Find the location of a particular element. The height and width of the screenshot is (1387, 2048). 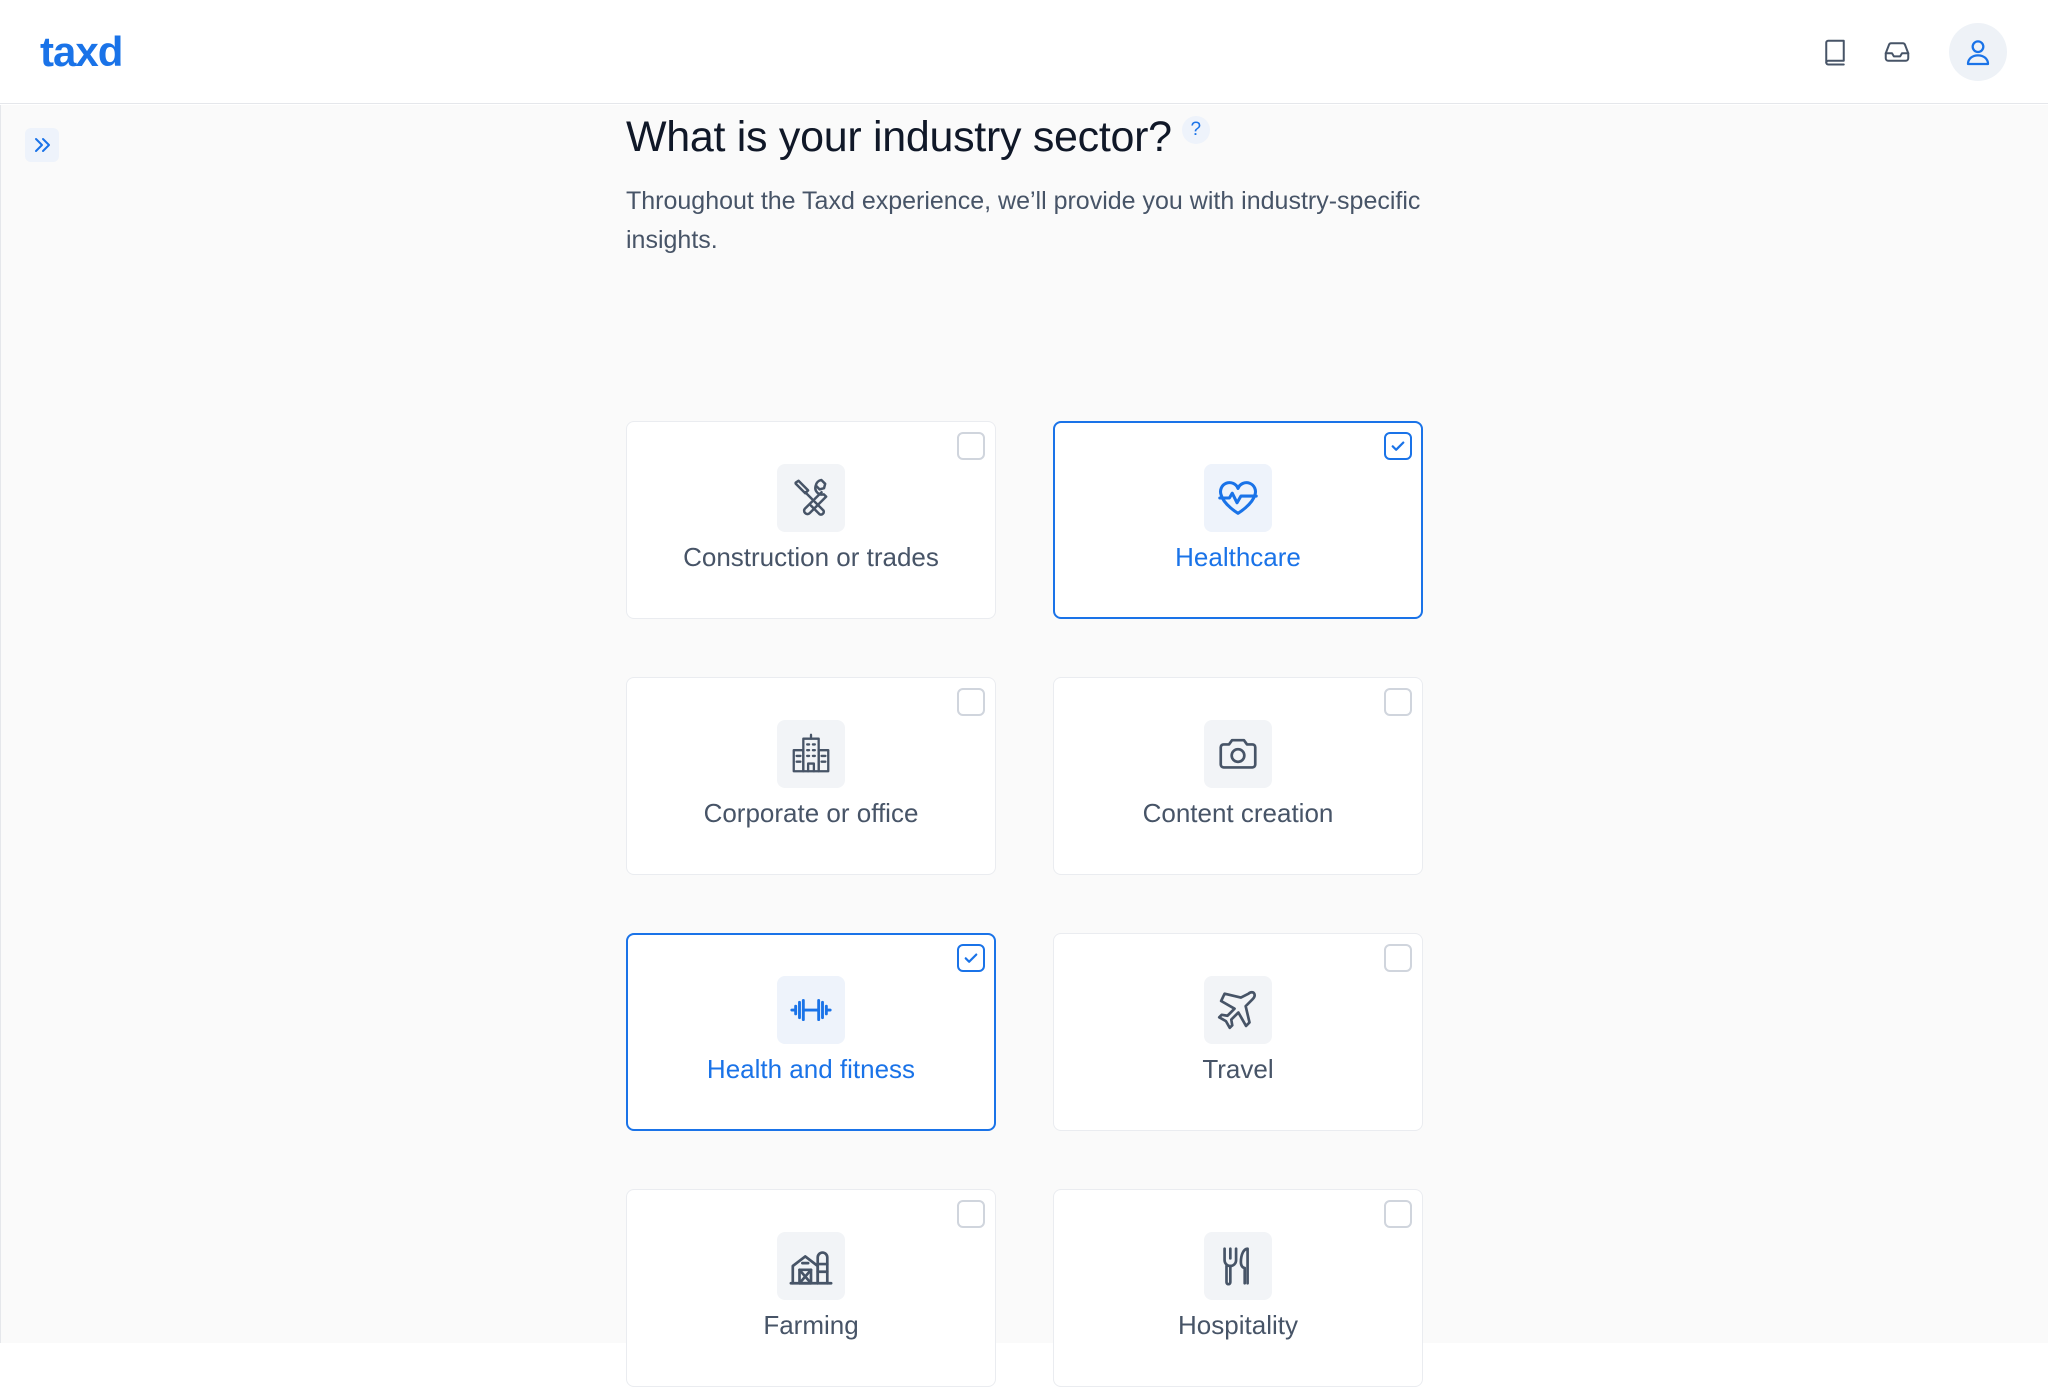

sector-card-construction: Construction or trades is located at coordinates (811, 520).